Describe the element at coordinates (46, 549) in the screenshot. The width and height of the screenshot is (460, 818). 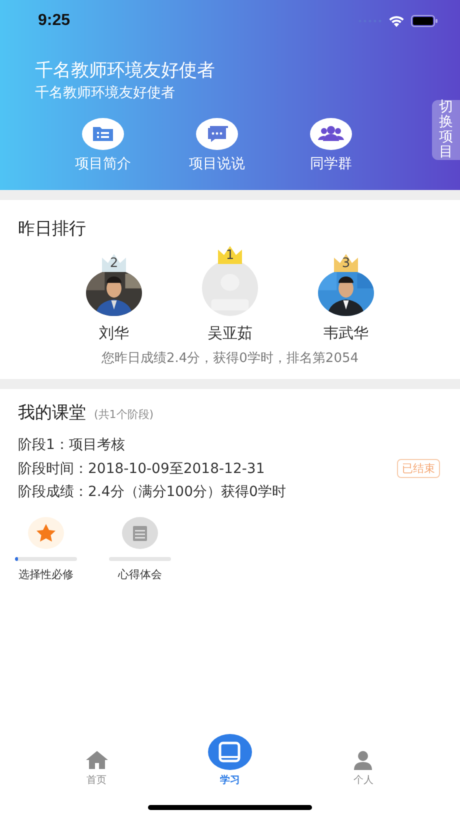
I see `module-button: 选择性必修` at that location.